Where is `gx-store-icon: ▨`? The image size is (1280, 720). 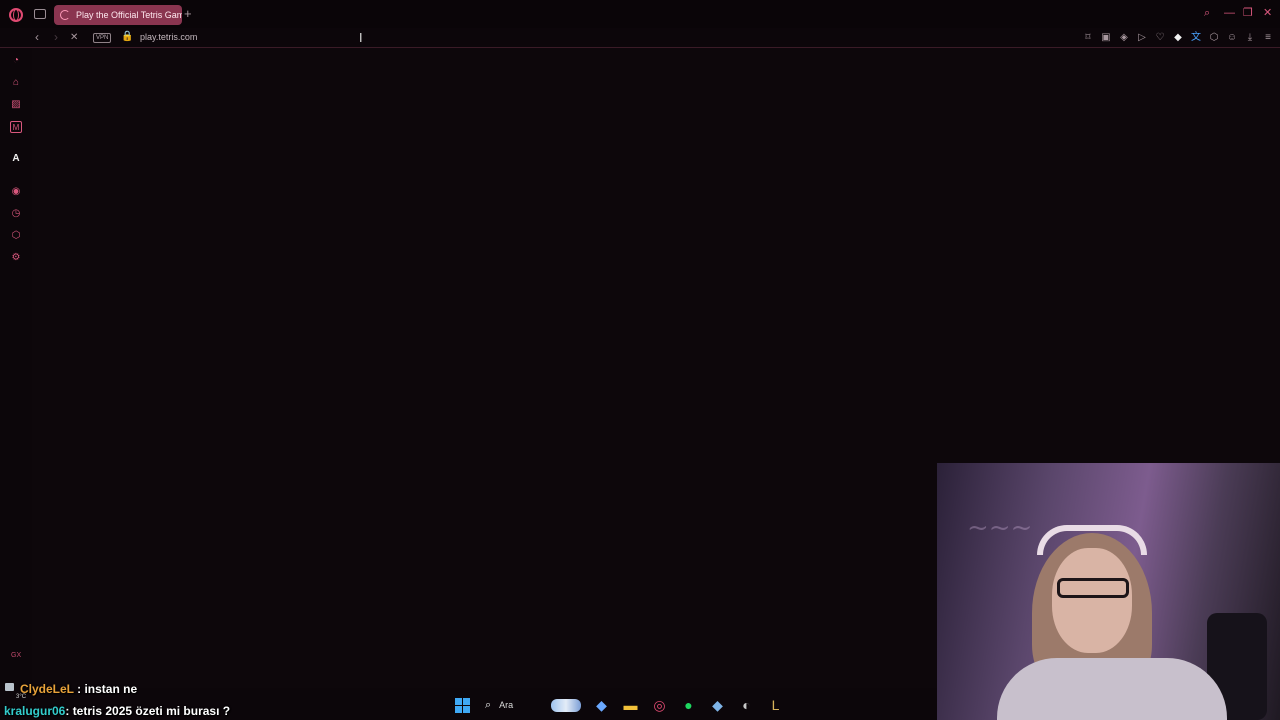 gx-store-icon: ▨ is located at coordinates (16, 105).